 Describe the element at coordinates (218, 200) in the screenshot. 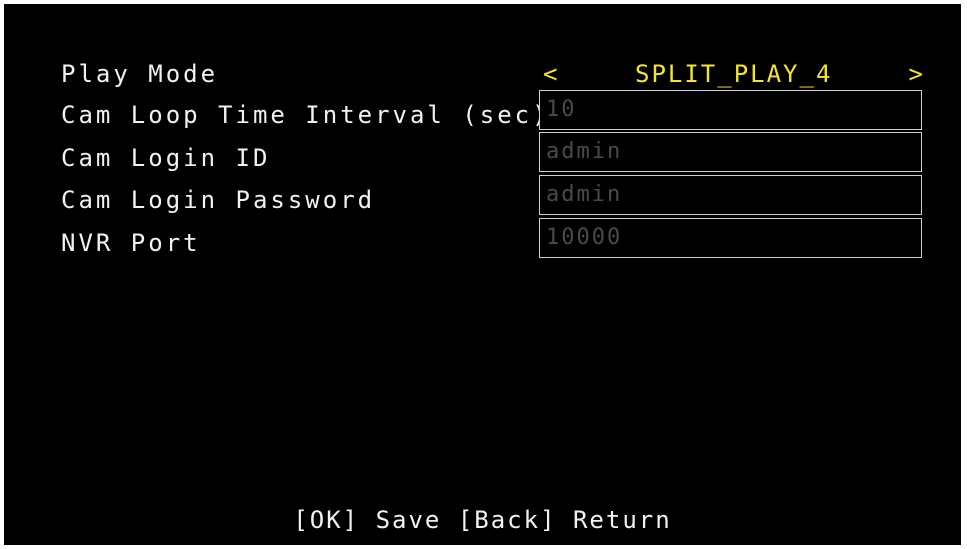

I see `login-password-label: Cam Login Password` at that location.